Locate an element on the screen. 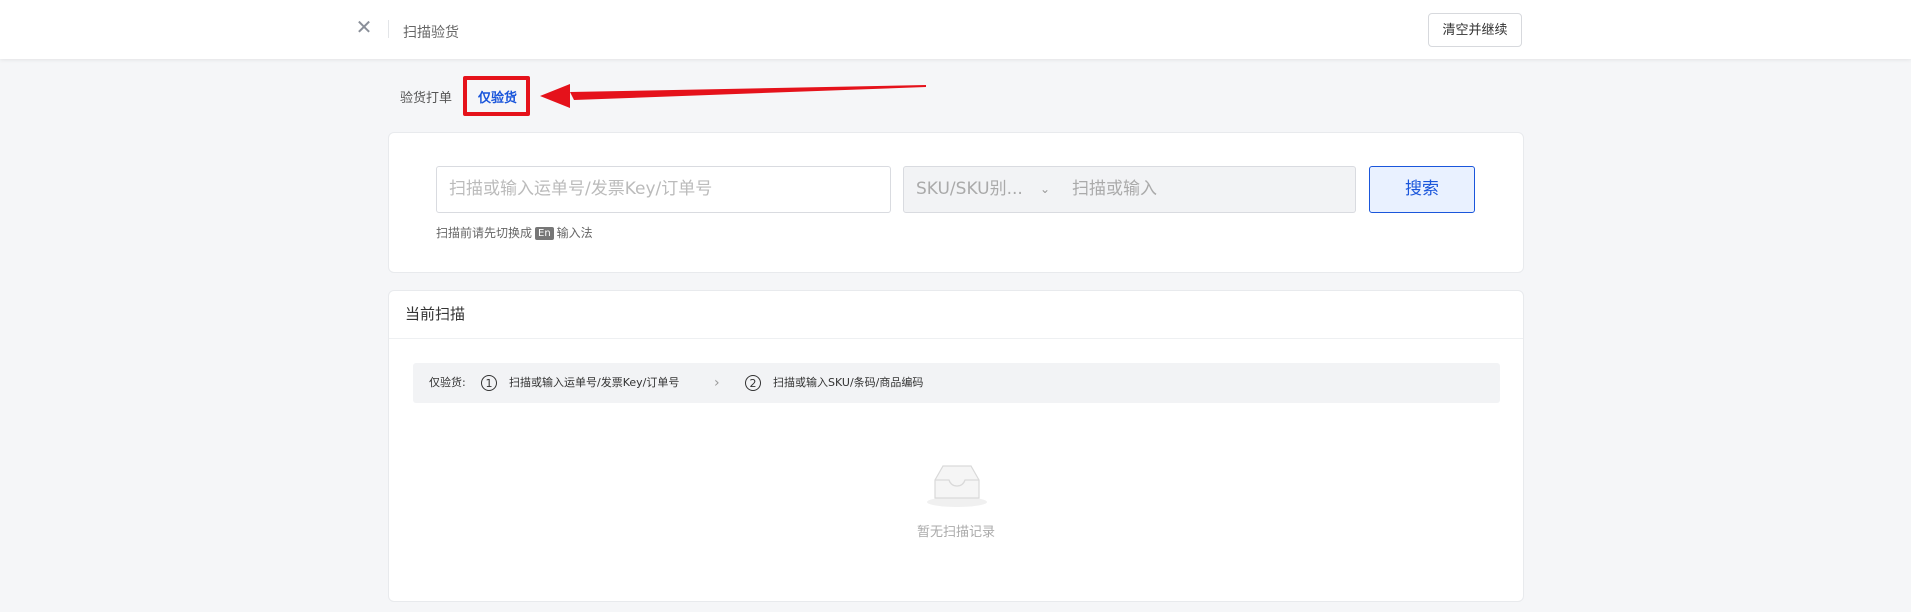 The width and height of the screenshot is (1911, 612). sku-type-select: SKU/SKU别... ⌄ is located at coordinates (982, 189).